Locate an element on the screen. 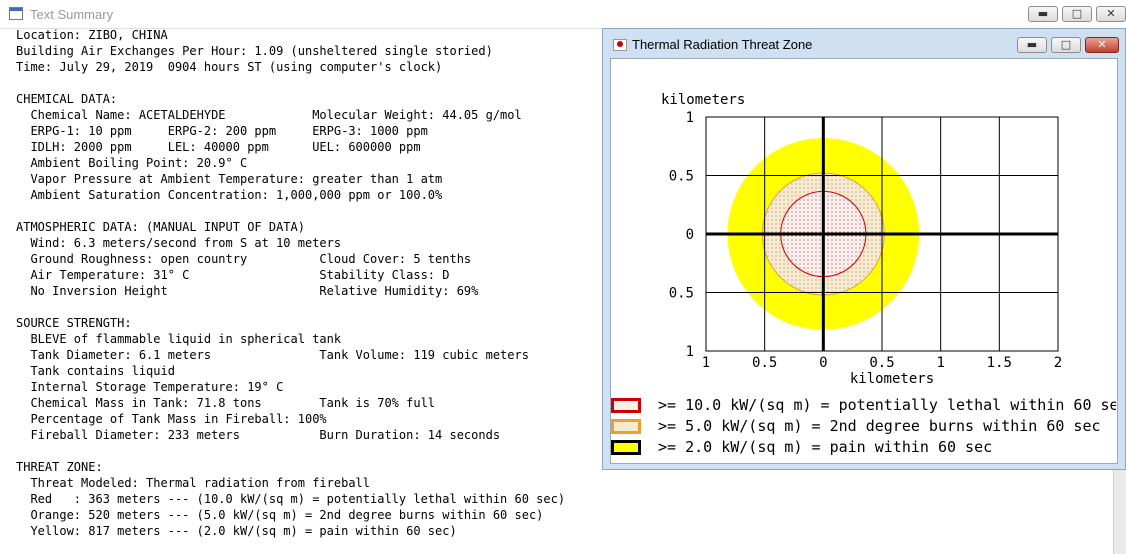 This screenshot has height=554, width=1126. report-line: ATMOSPHERIC DATA: (MANUAL INPUT OF DATA) is located at coordinates (160, 227).